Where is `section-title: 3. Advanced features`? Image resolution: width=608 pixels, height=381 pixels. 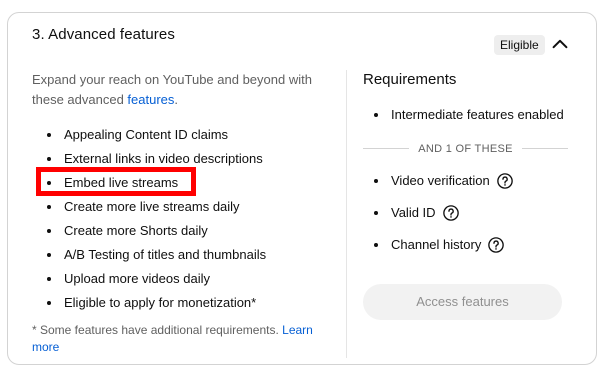 section-title: 3. Advanced features is located at coordinates (103, 34).